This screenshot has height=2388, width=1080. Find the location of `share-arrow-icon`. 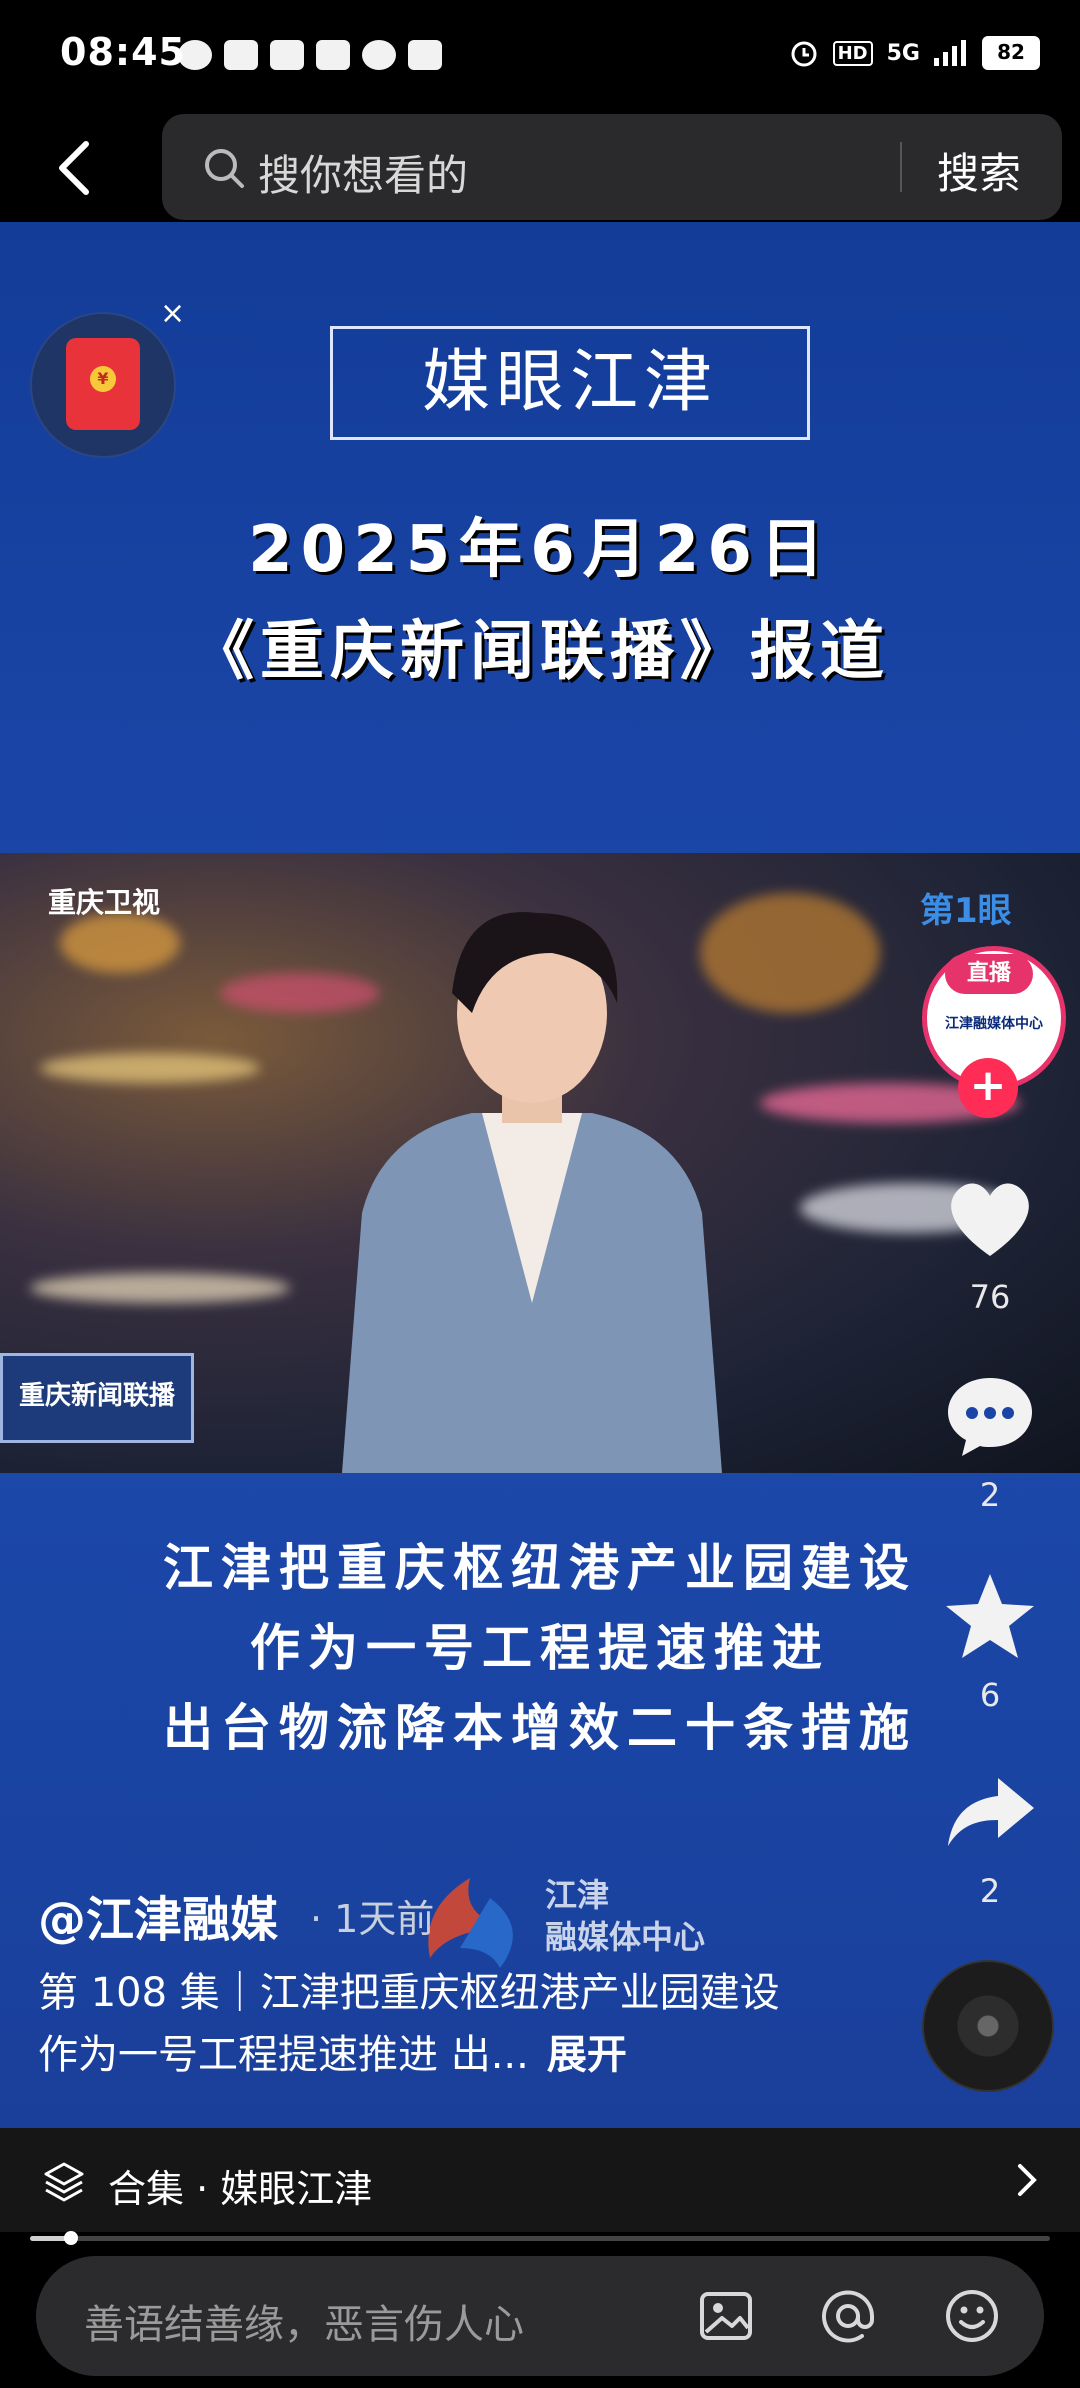

share-arrow-icon is located at coordinates (991, 1812).